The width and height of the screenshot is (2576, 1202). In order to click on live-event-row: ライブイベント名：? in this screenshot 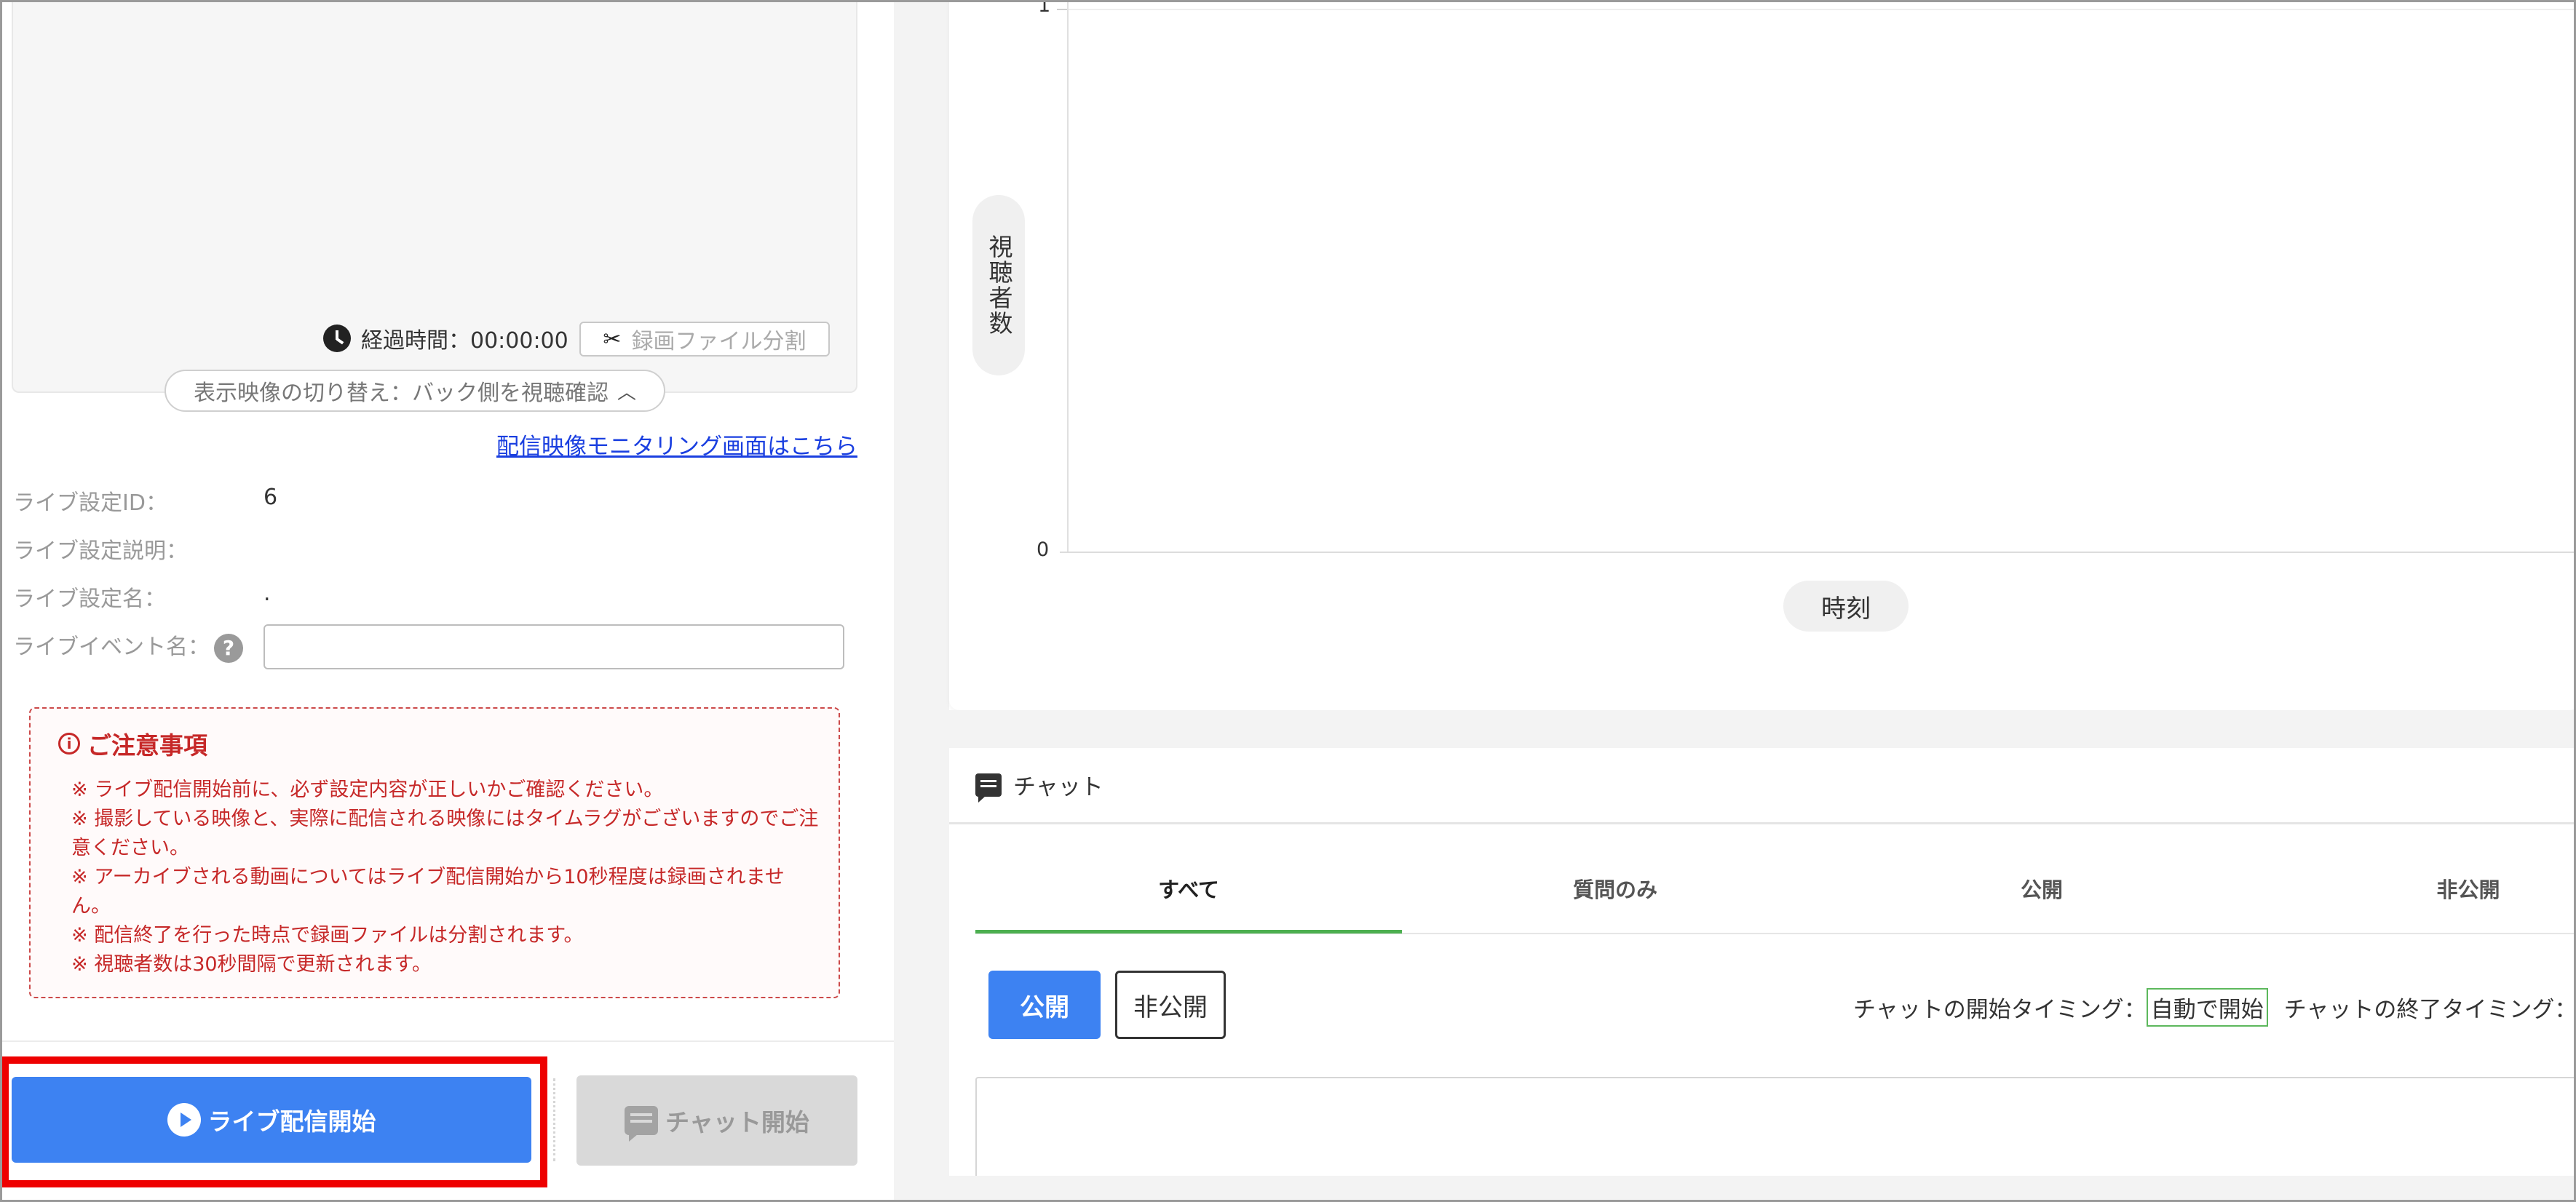, I will do `click(128, 646)`.